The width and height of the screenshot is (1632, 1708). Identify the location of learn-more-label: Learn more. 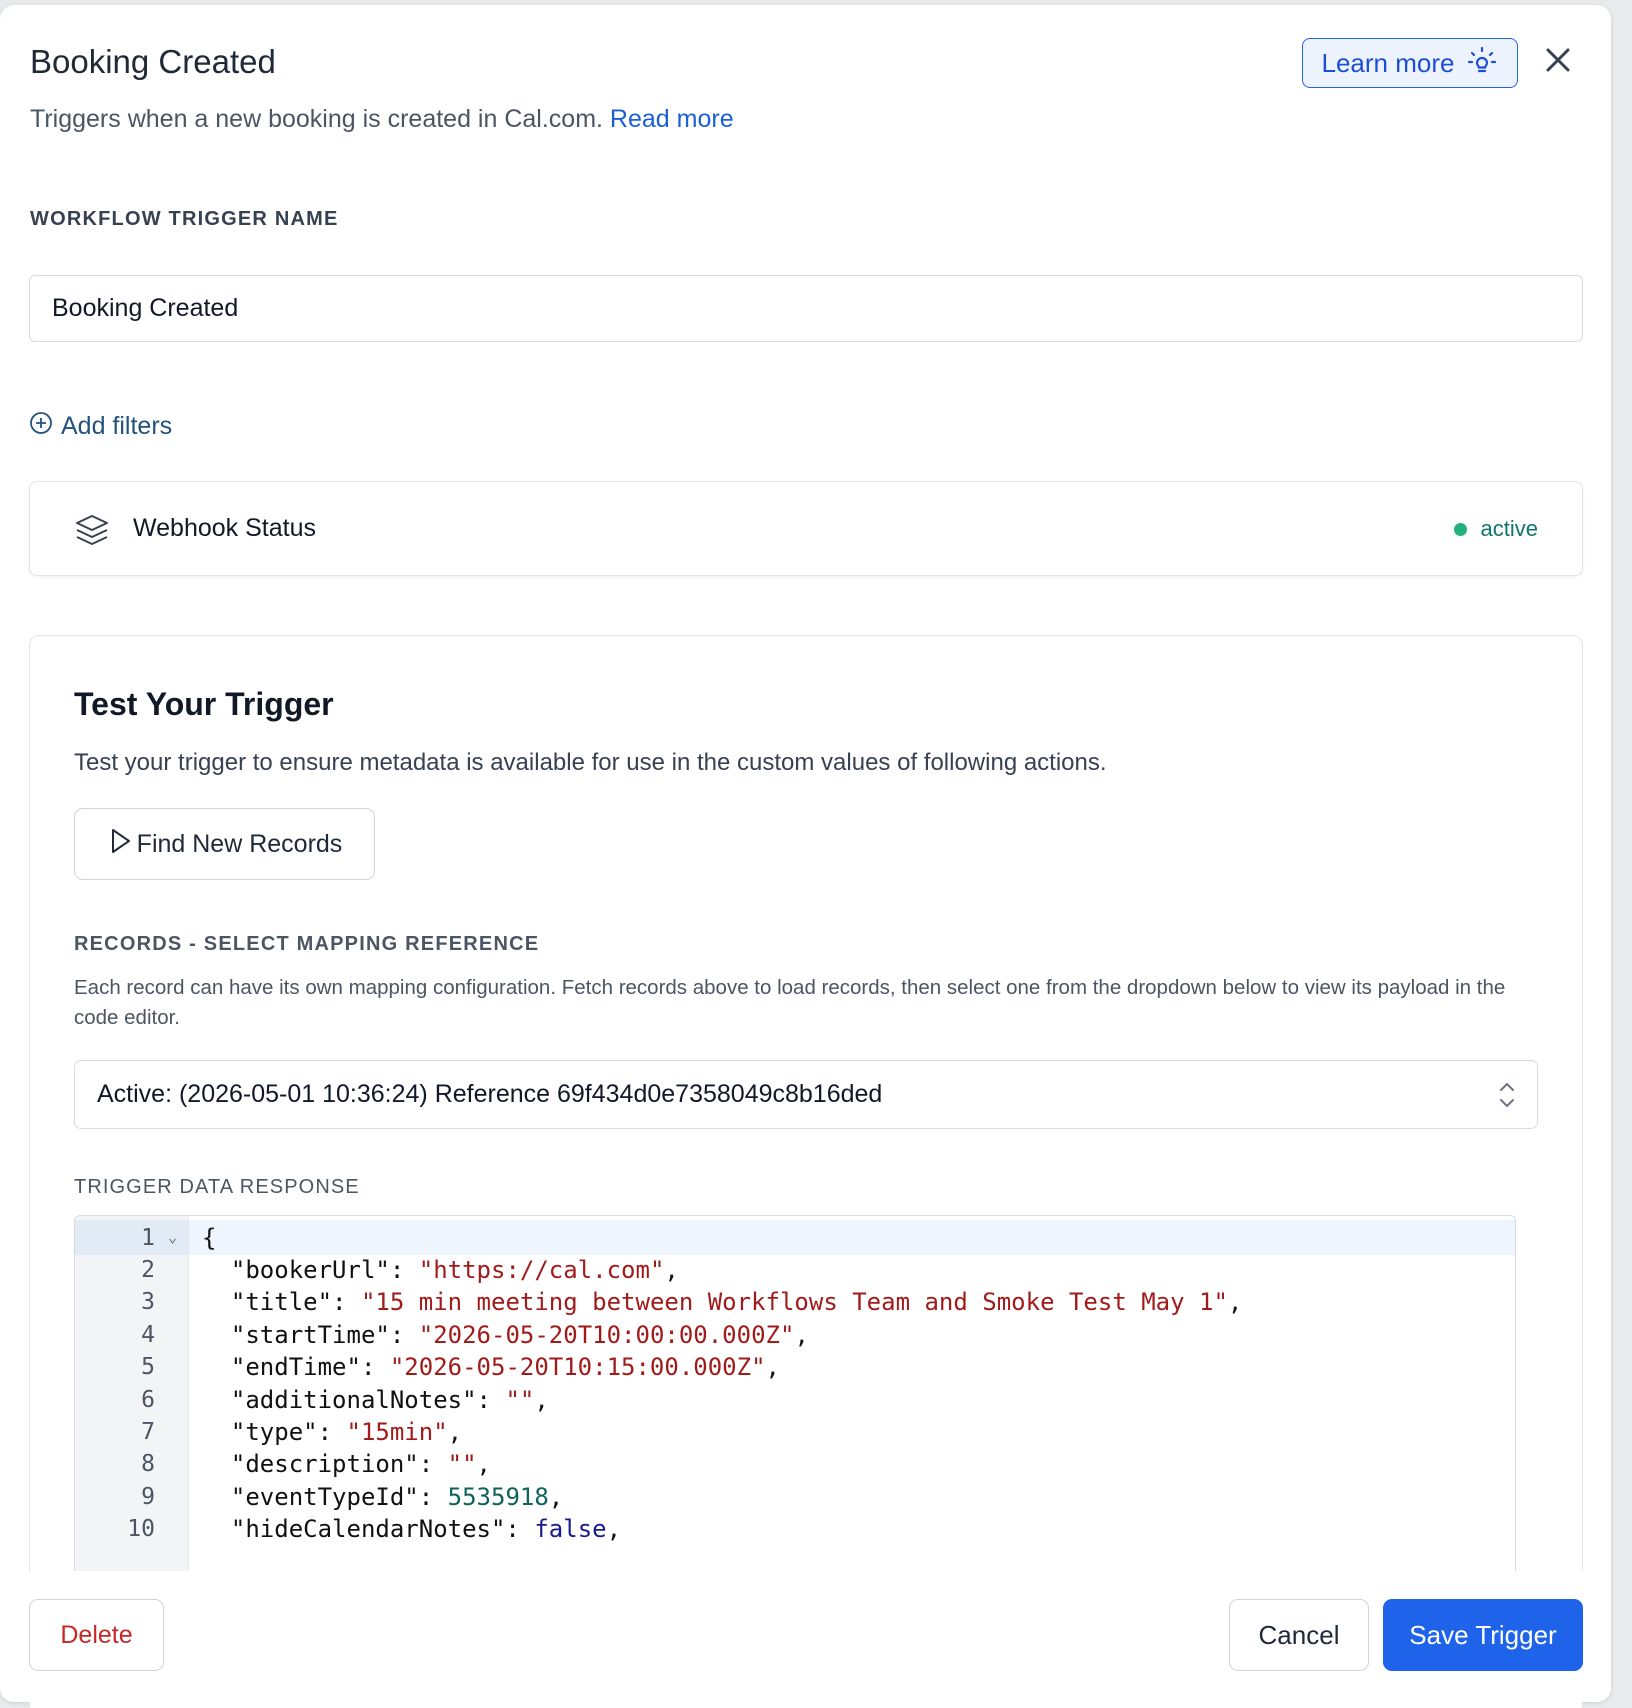
(1388, 62).